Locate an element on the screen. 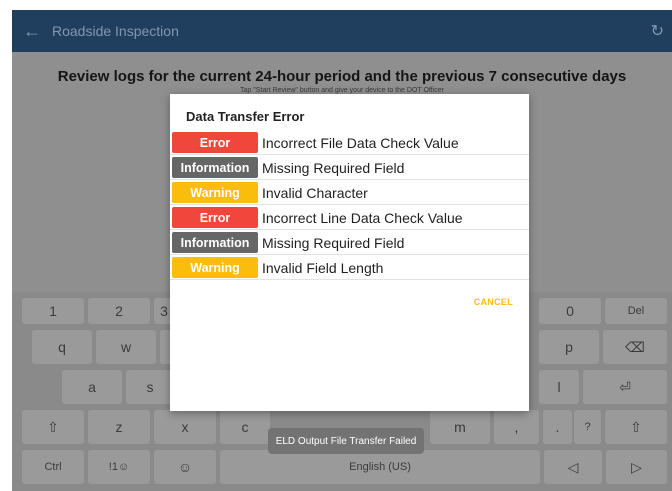 This screenshot has width=672, height=491. emoji-icon: ☺ is located at coordinates (185, 467).